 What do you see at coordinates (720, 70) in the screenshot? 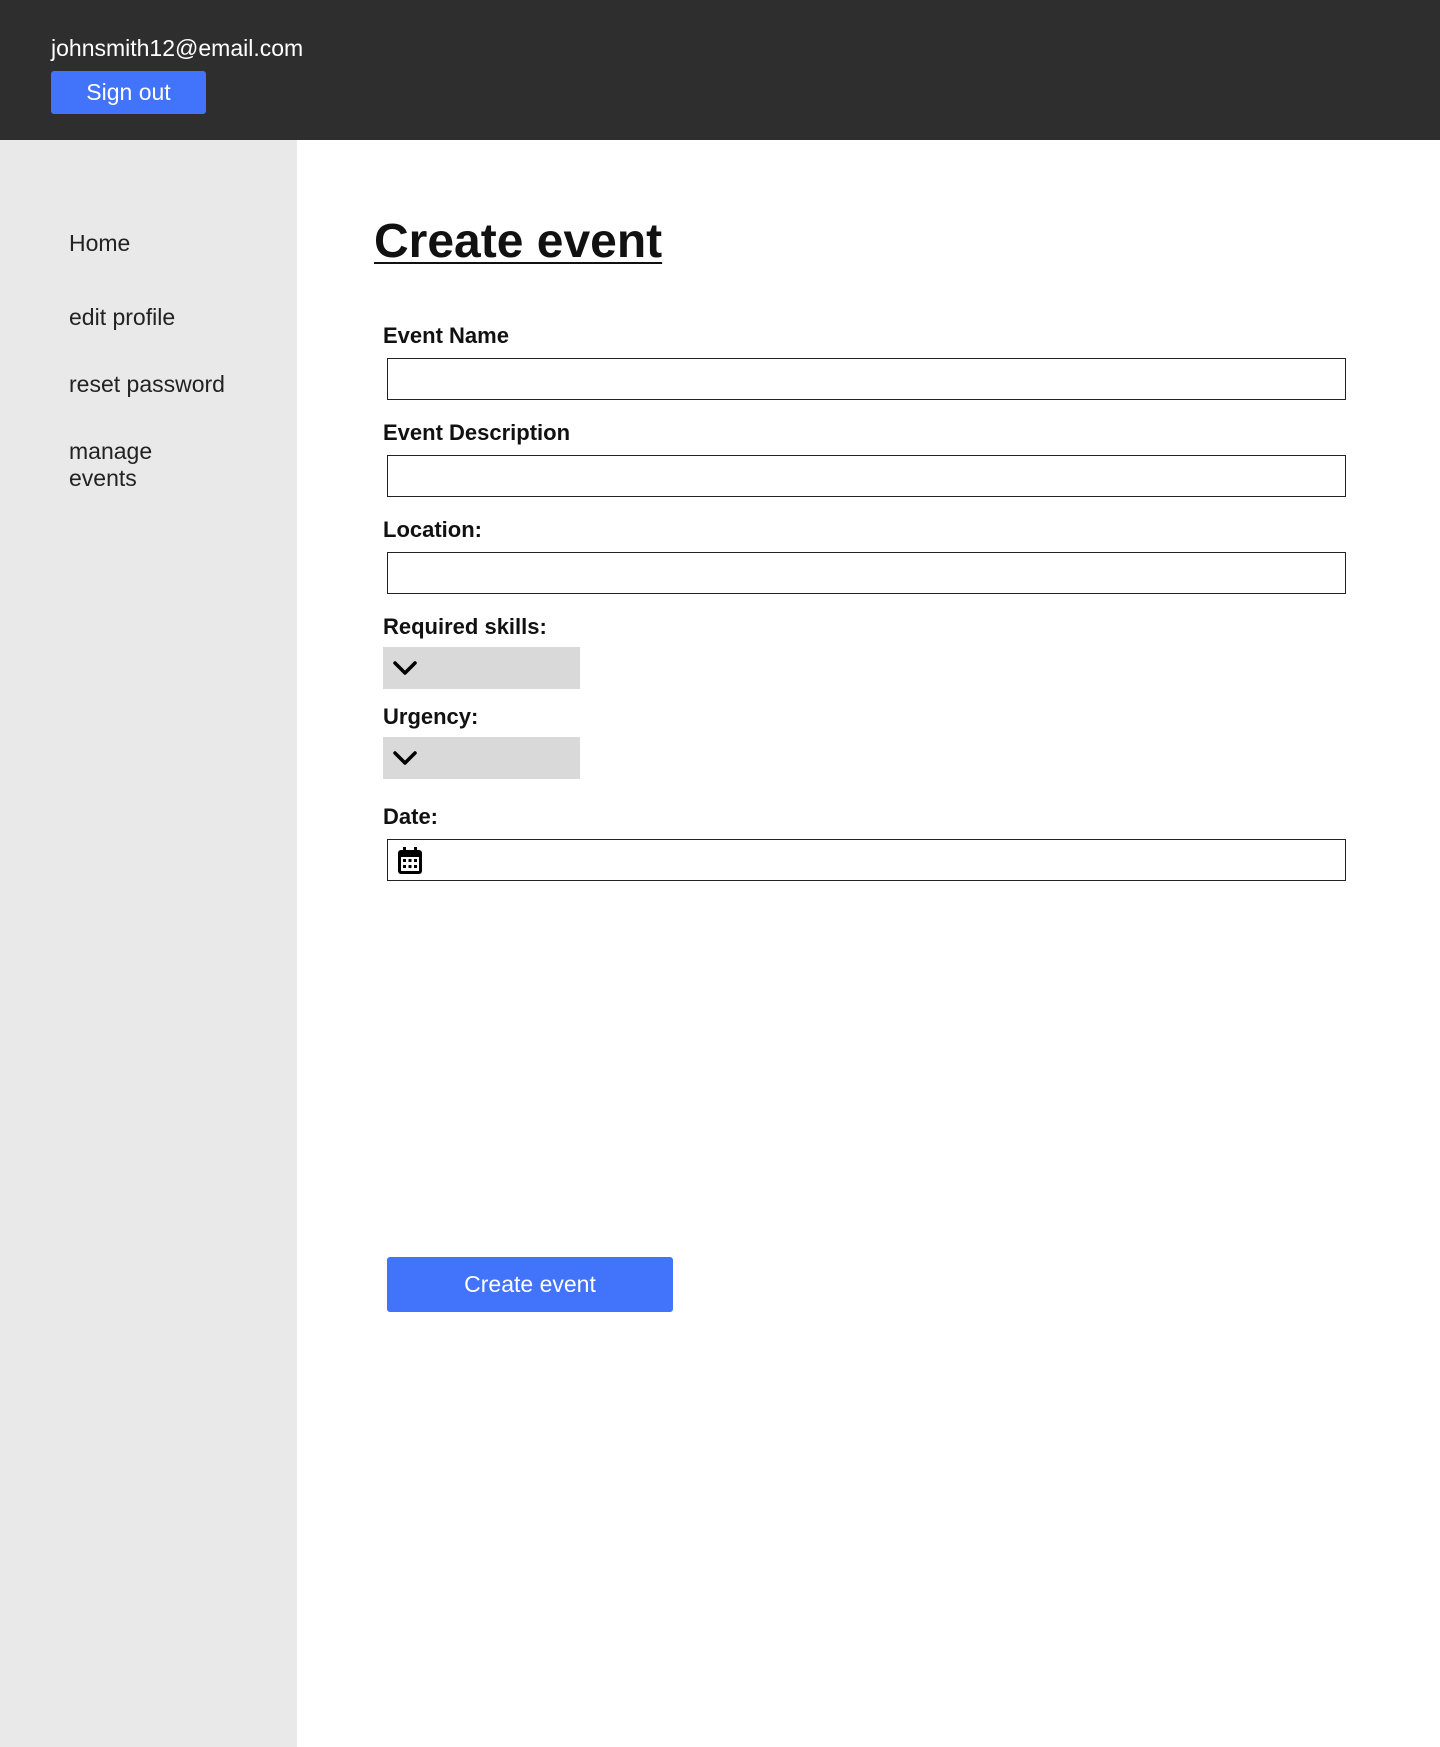
I see `top-header: johnsmith12@email.com Sign out` at bounding box center [720, 70].